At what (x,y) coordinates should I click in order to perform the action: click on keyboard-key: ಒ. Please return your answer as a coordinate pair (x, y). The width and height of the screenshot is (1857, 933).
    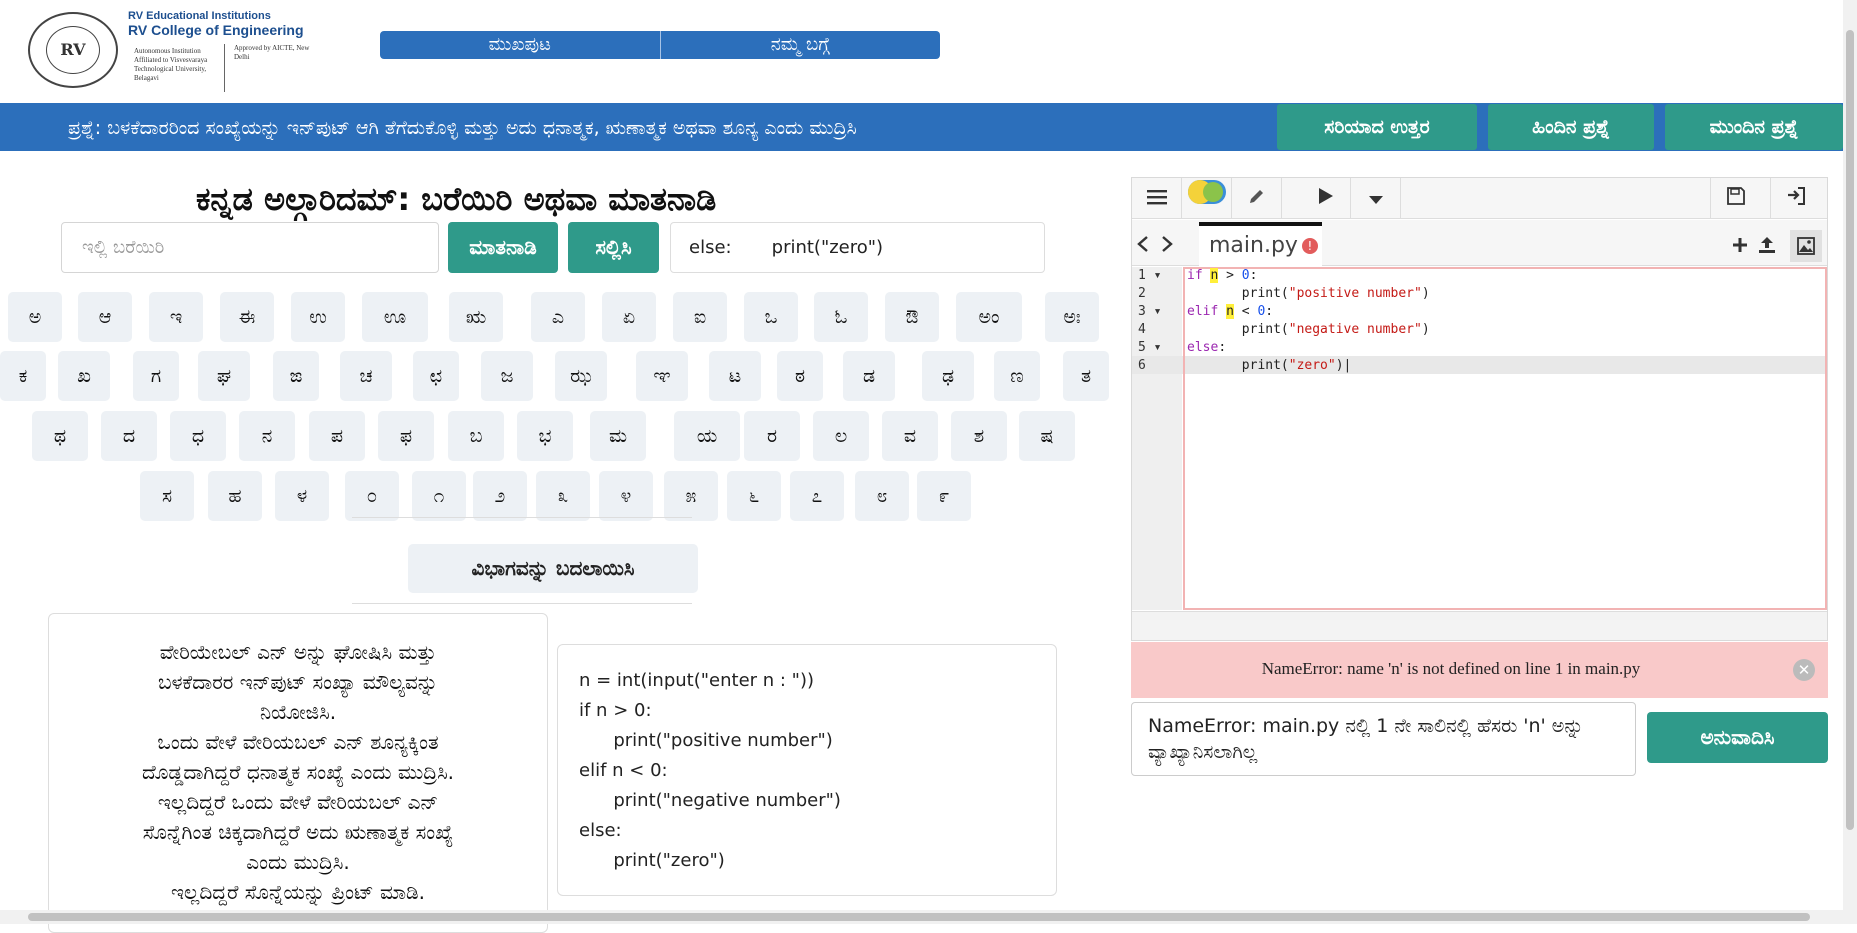
    Looking at the image, I should click on (771, 317).